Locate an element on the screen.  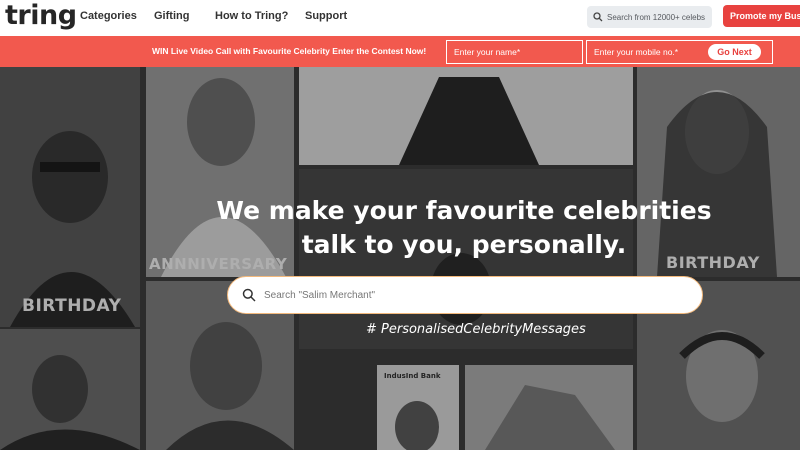
nav-link-categories: Categories is located at coordinates (108, 16).